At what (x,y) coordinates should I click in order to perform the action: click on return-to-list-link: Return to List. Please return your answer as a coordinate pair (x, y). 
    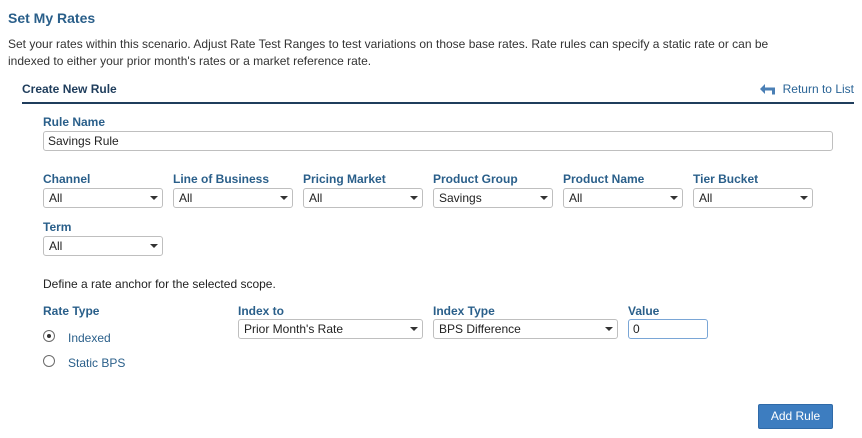
    Looking at the image, I should click on (806, 89).